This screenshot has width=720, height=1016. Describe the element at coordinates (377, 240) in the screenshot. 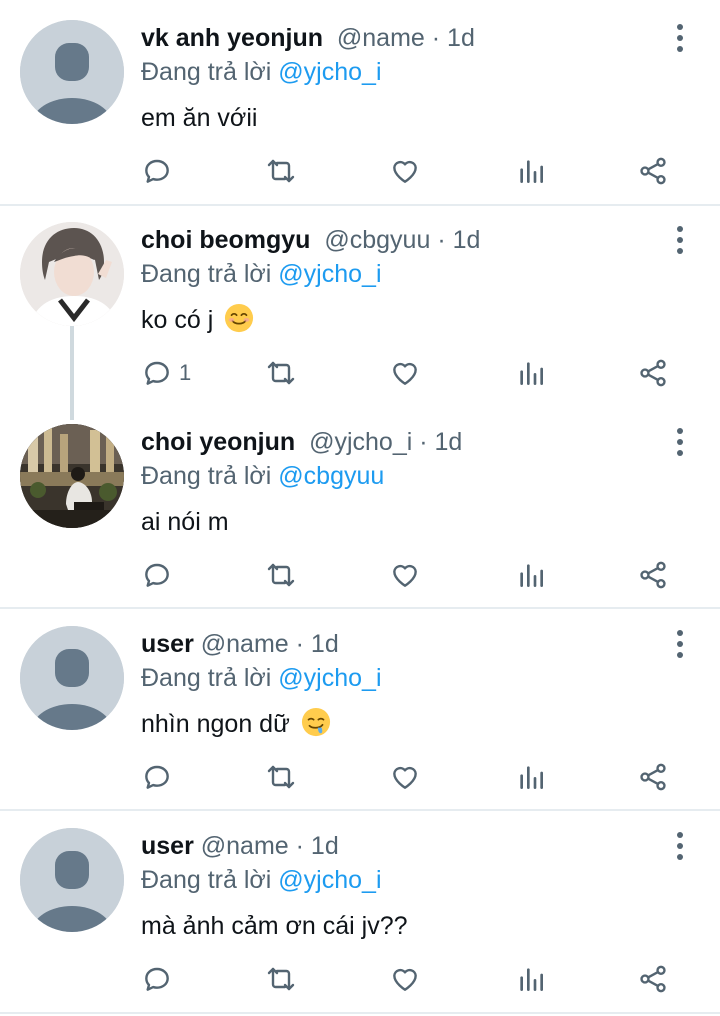

I see `user-handle: @cbgyuu` at that location.